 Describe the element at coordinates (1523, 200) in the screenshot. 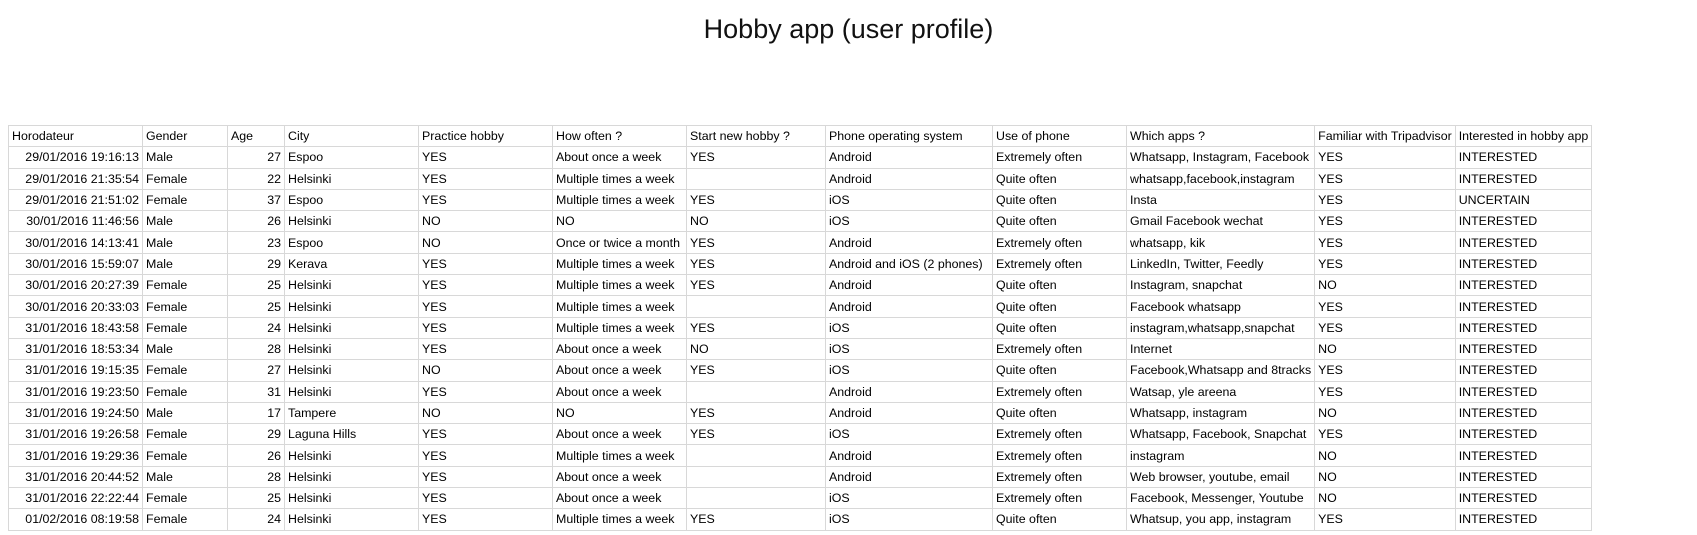

I see `table-cell: UNCERTAIN` at that location.